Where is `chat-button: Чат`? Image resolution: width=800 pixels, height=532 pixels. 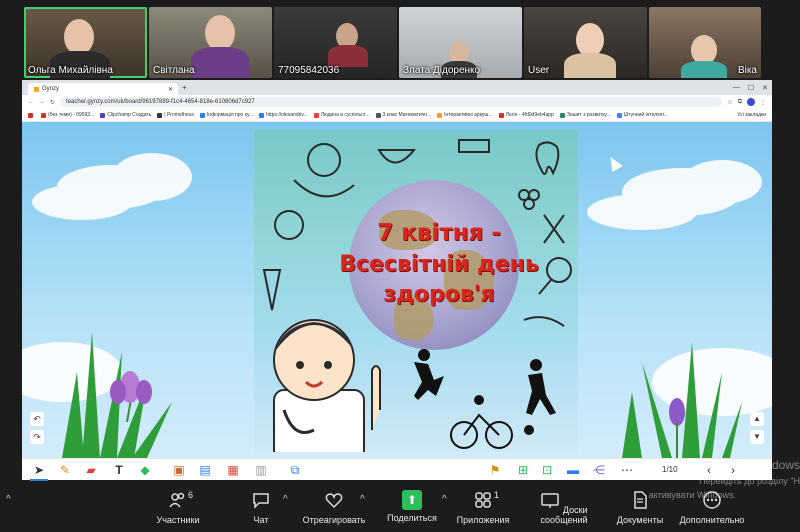 chat-button: Чат is located at coordinates (261, 507).